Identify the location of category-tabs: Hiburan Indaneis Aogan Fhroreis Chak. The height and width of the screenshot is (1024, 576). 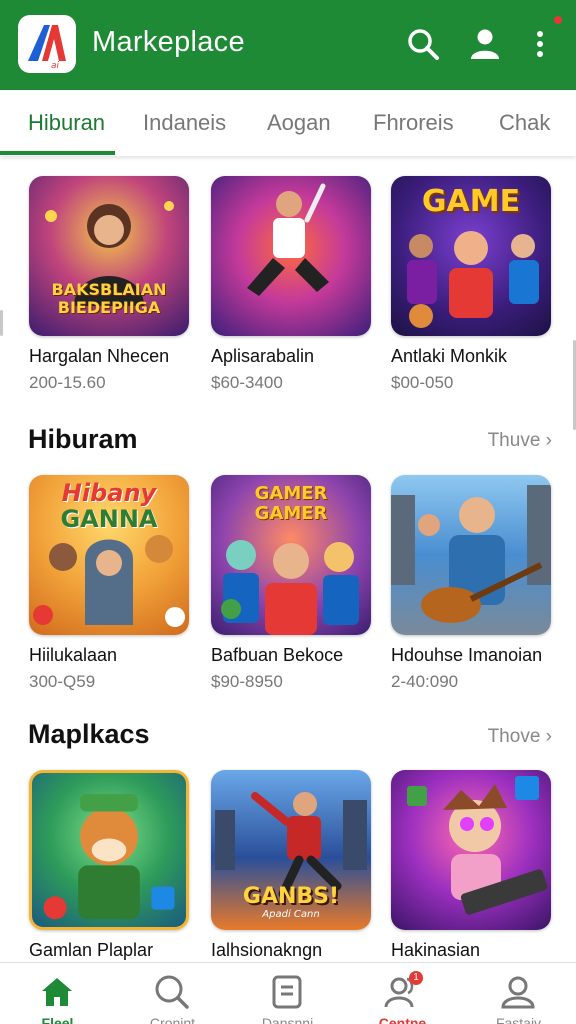
(288, 123).